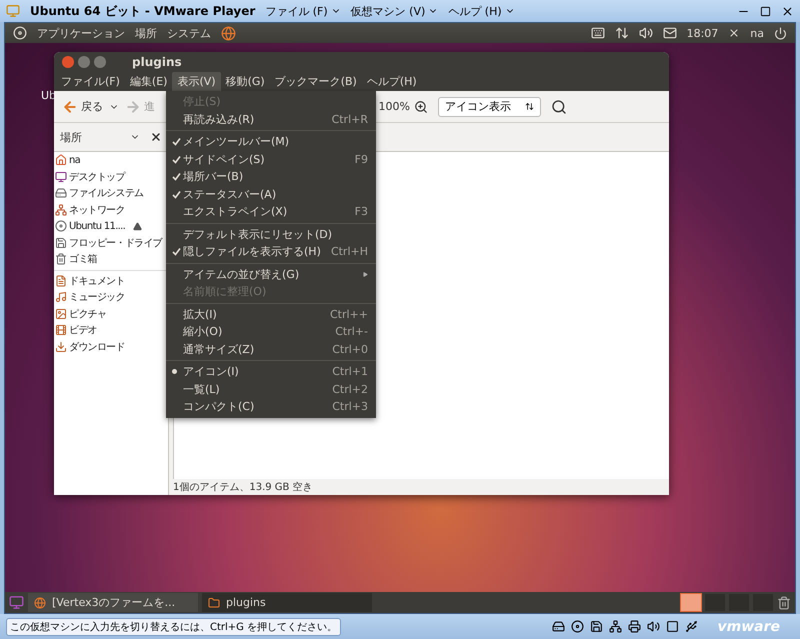 This screenshot has width=800, height=639. I want to click on status-message: この仮想マシンに入力先を切り替えるには、Ctrl+G を押してください。, so click(174, 627).